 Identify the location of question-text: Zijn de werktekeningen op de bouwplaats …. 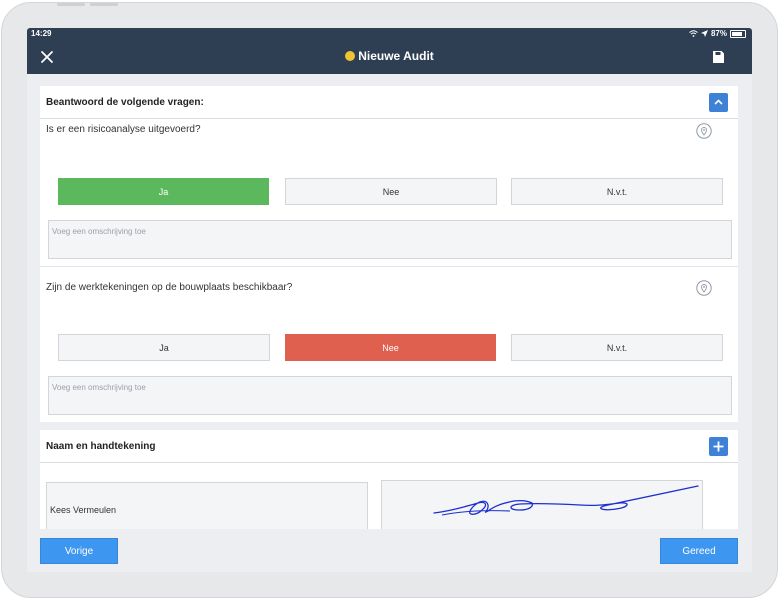
(169, 287).